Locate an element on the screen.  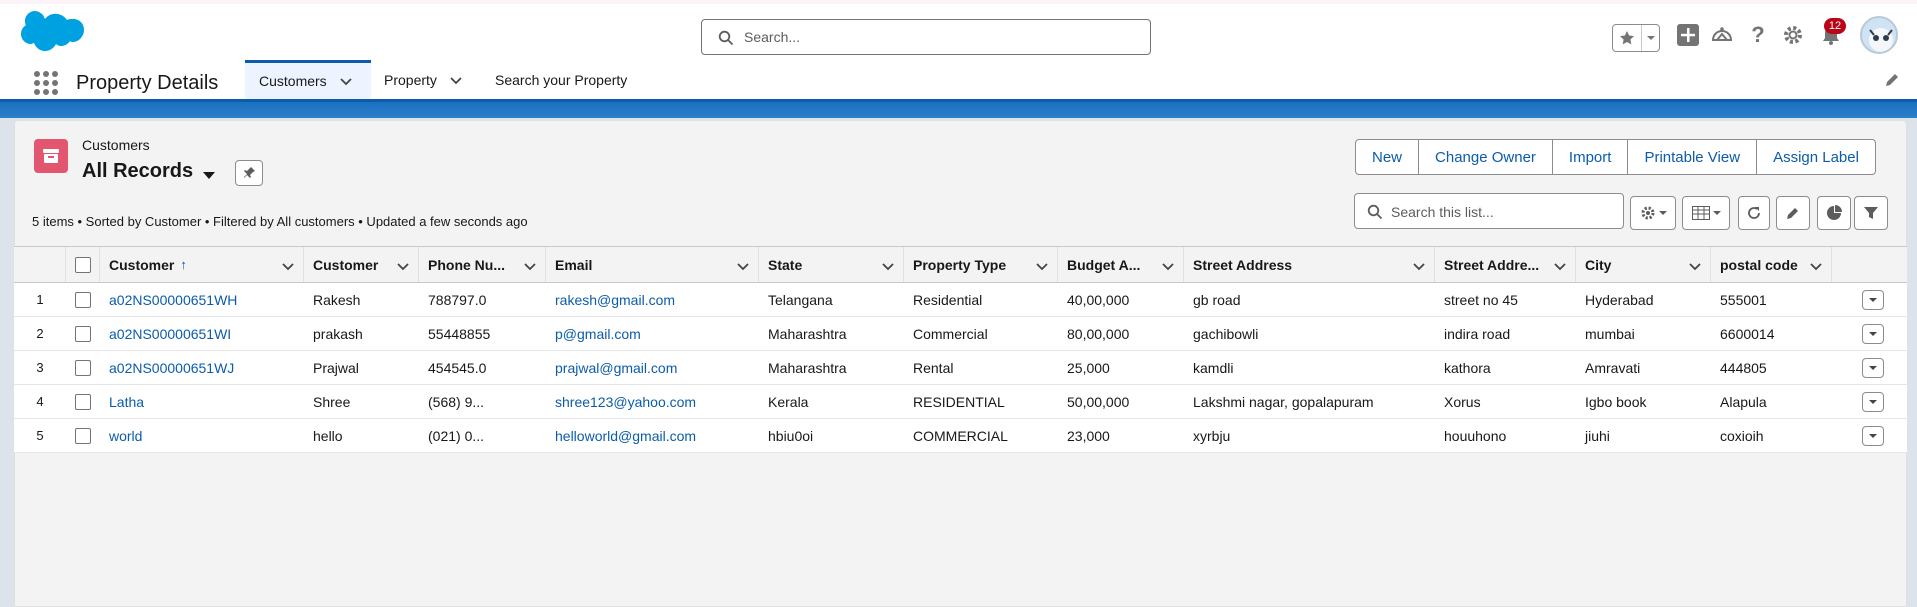
new-button: New is located at coordinates (1388, 157).